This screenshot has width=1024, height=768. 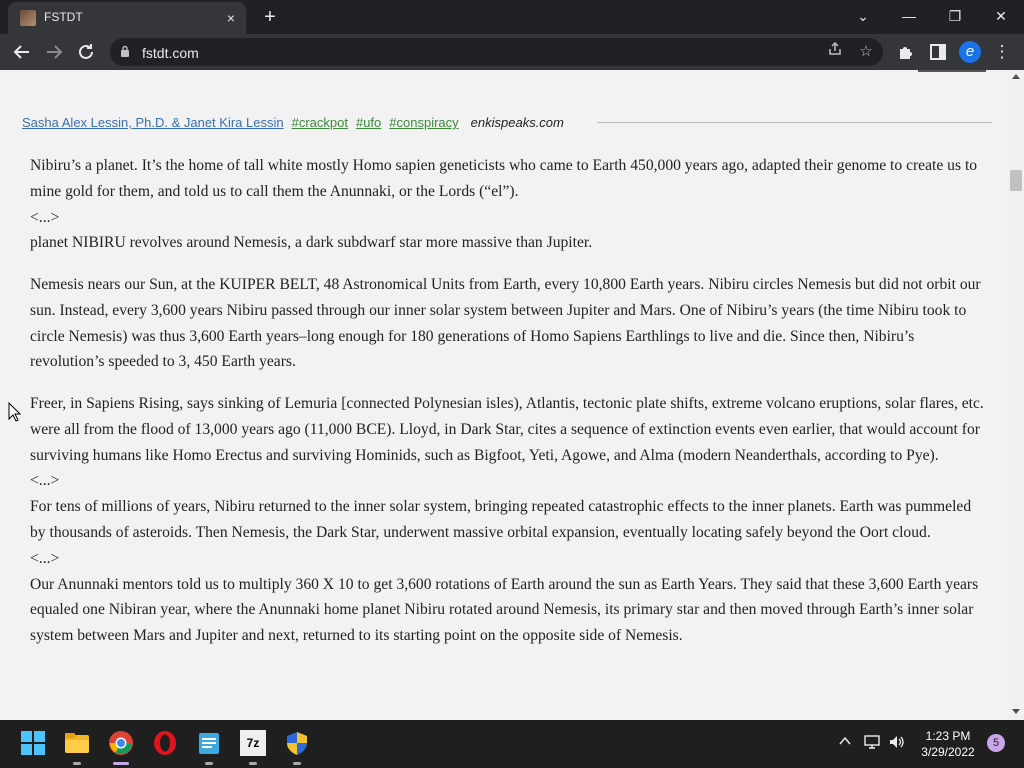 I want to click on volume-icon, so click(x=897, y=743).